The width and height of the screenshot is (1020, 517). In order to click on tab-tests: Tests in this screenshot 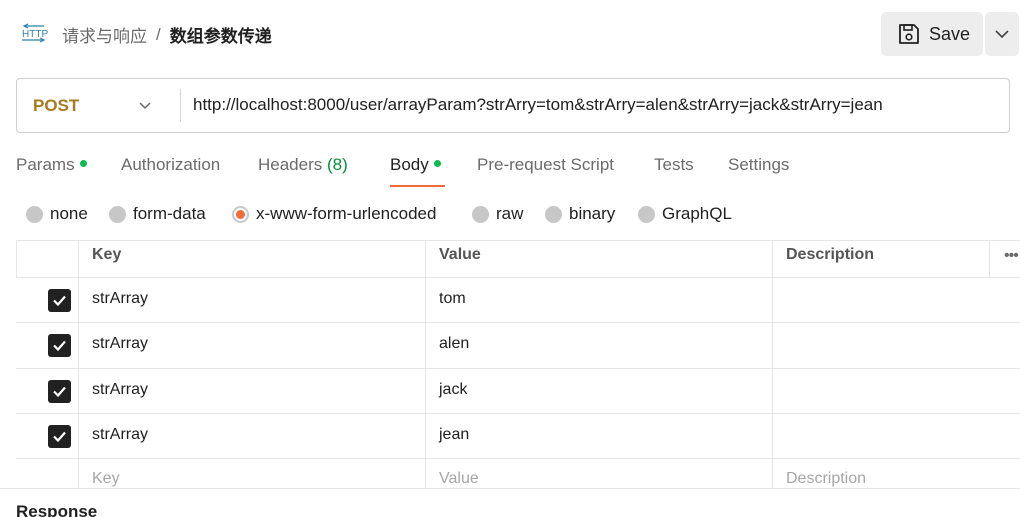, I will do `click(674, 165)`.